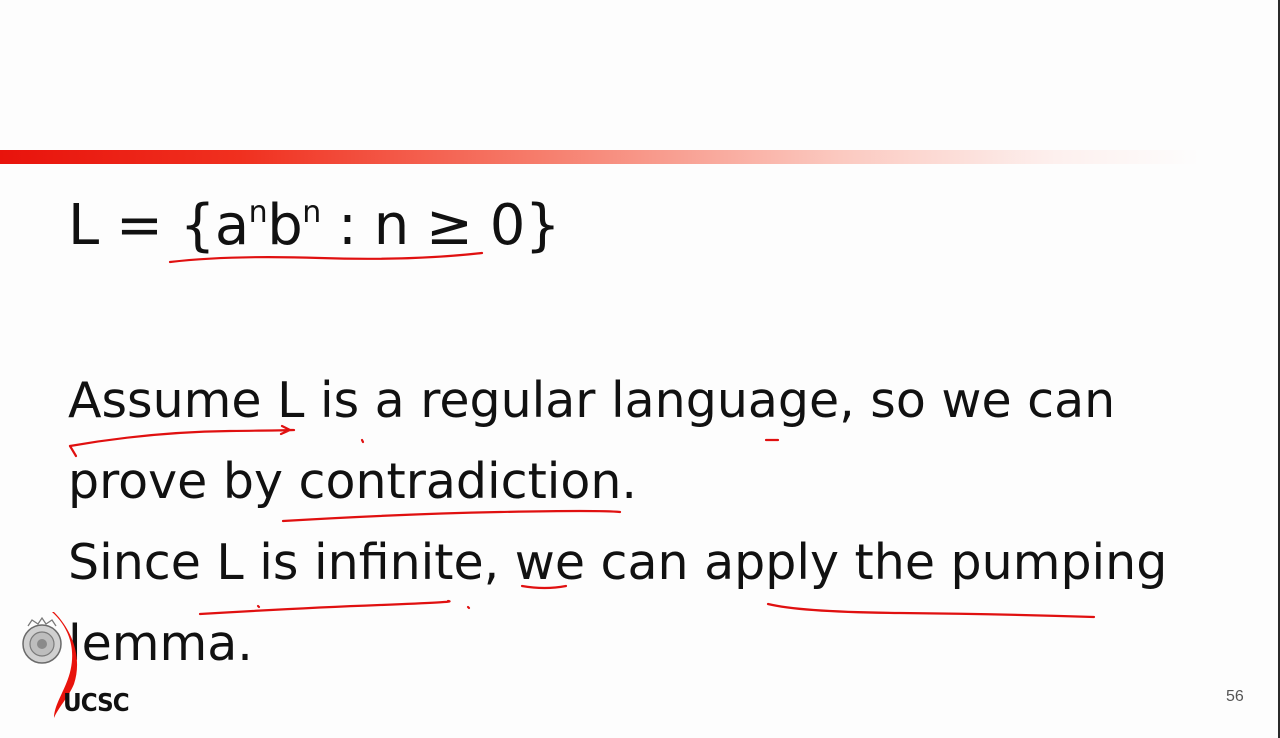  I want to click on university-crest-icon, so click(42, 640).